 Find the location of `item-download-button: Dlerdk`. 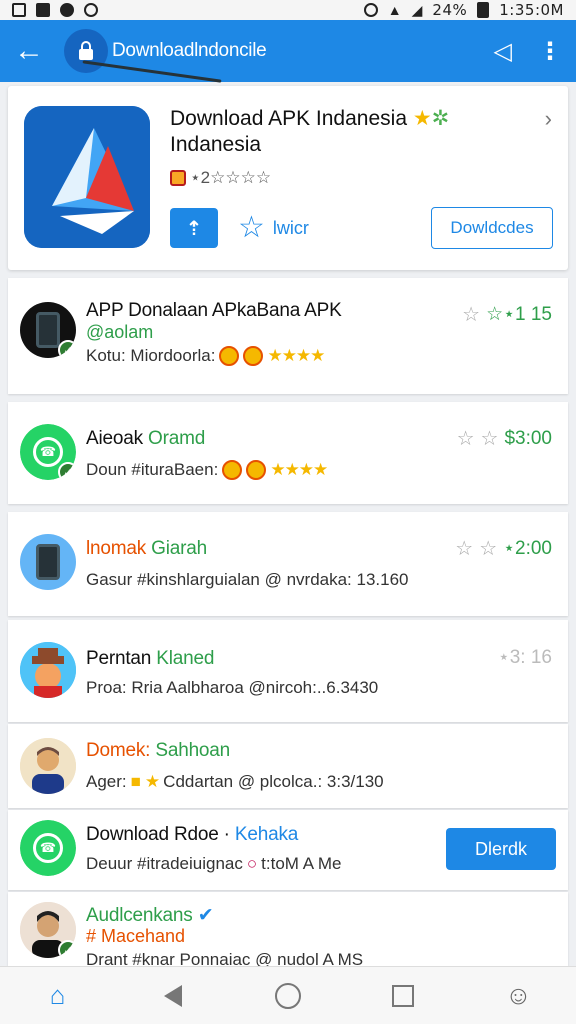

item-download-button: Dlerdk is located at coordinates (501, 849).